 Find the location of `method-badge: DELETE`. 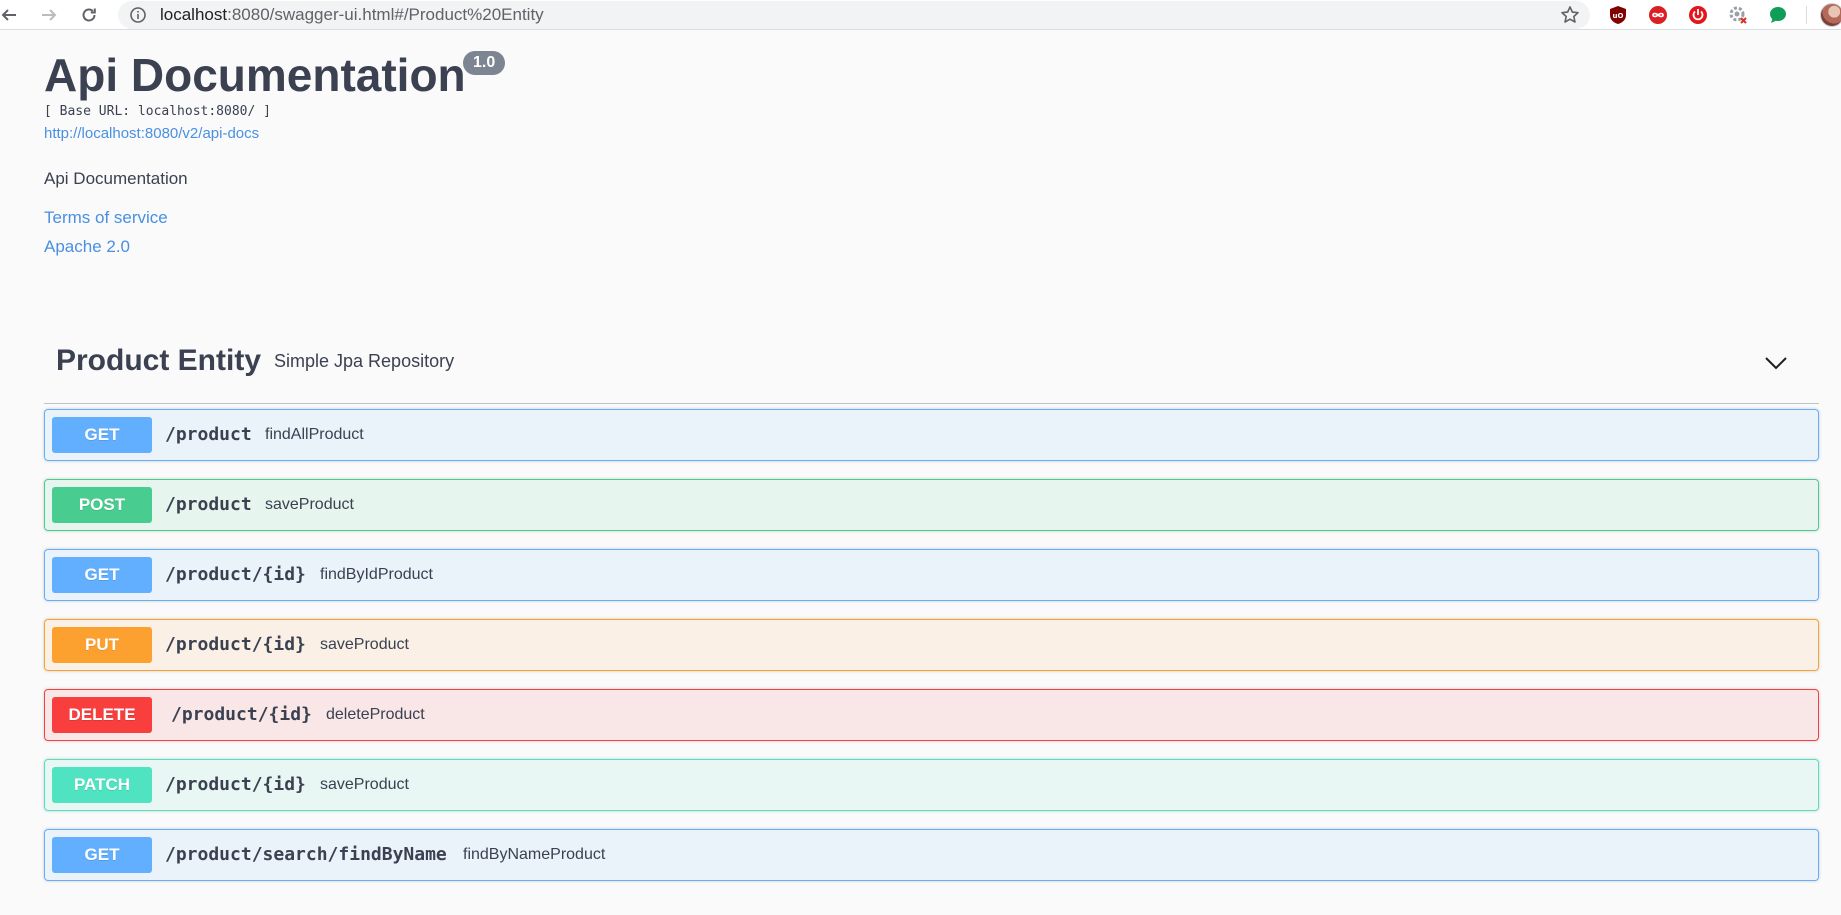

method-badge: DELETE is located at coordinates (102, 715).